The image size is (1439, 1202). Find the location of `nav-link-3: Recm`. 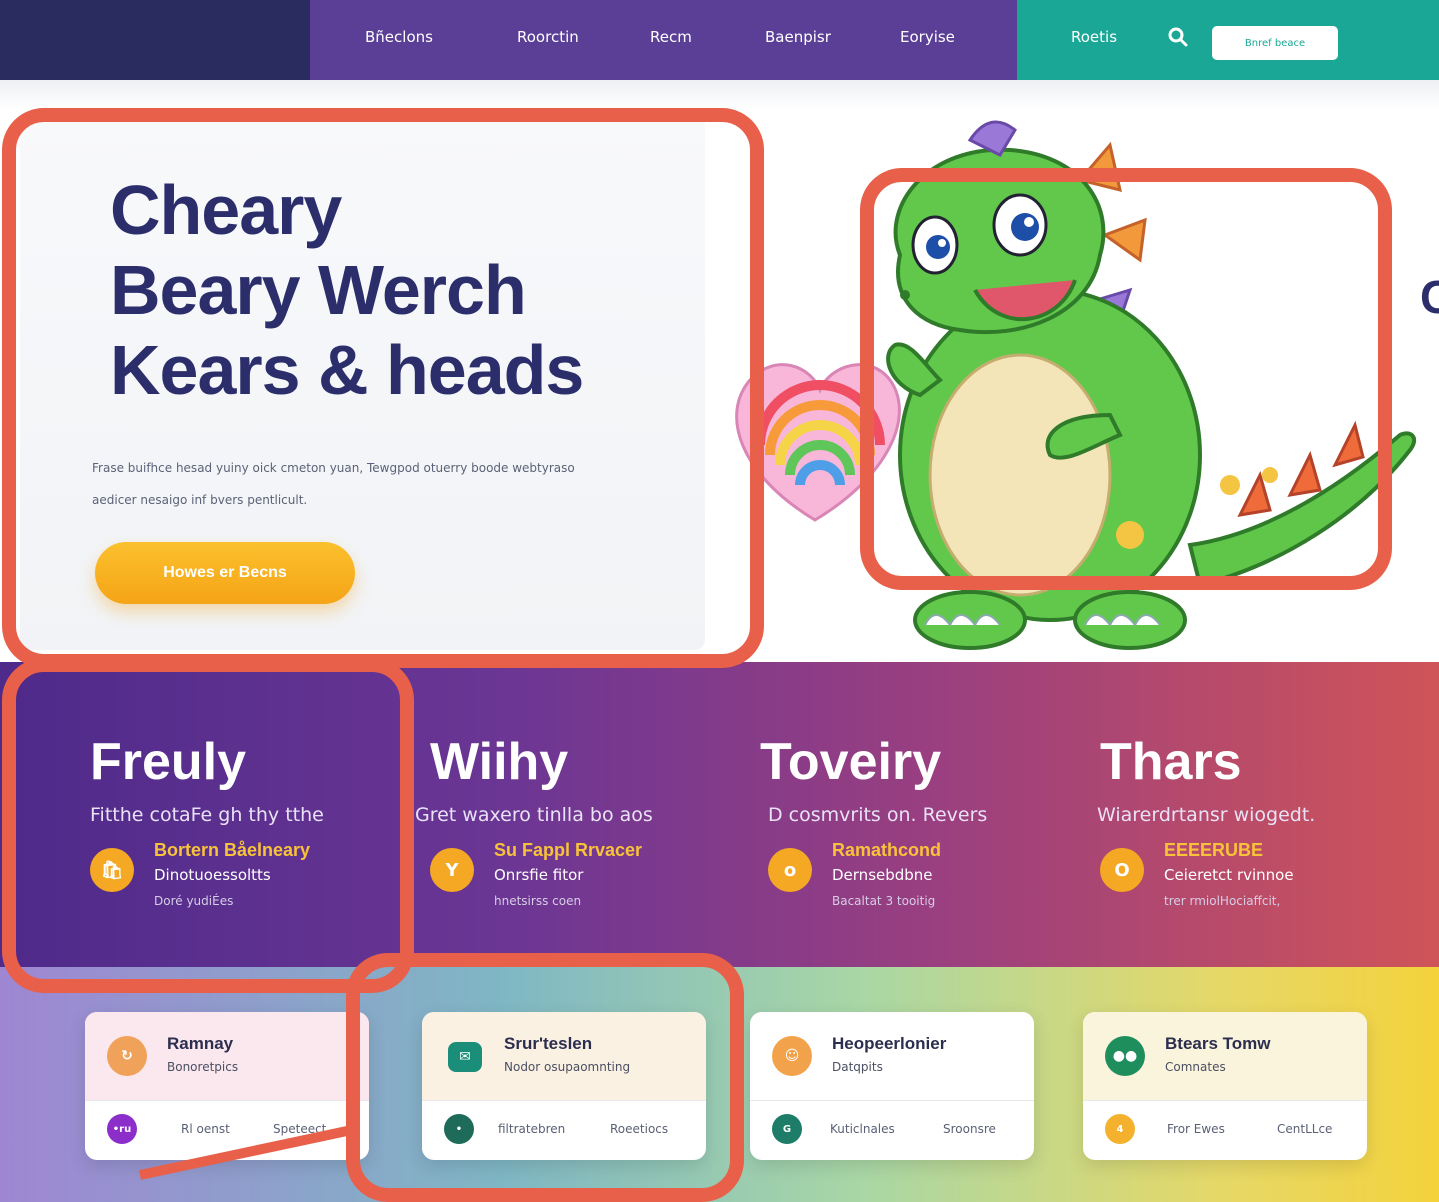

nav-link-3: Recm is located at coordinates (671, 37).